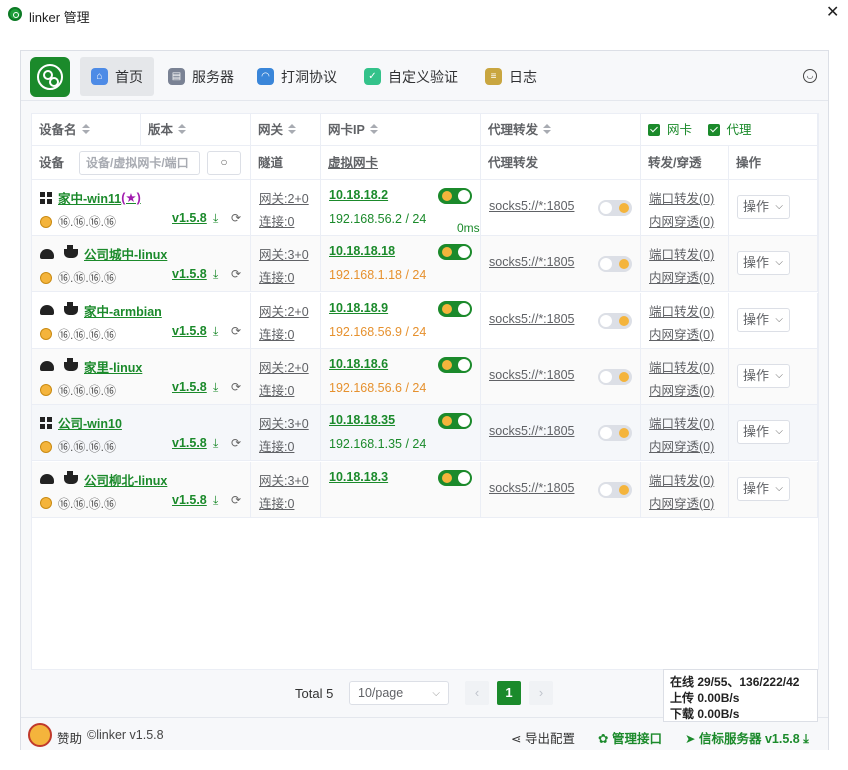 This screenshot has width=848, height=770. What do you see at coordinates (358, 477) in the screenshot?
I see `virtual-ip-link: 10.18.18.3` at bounding box center [358, 477].